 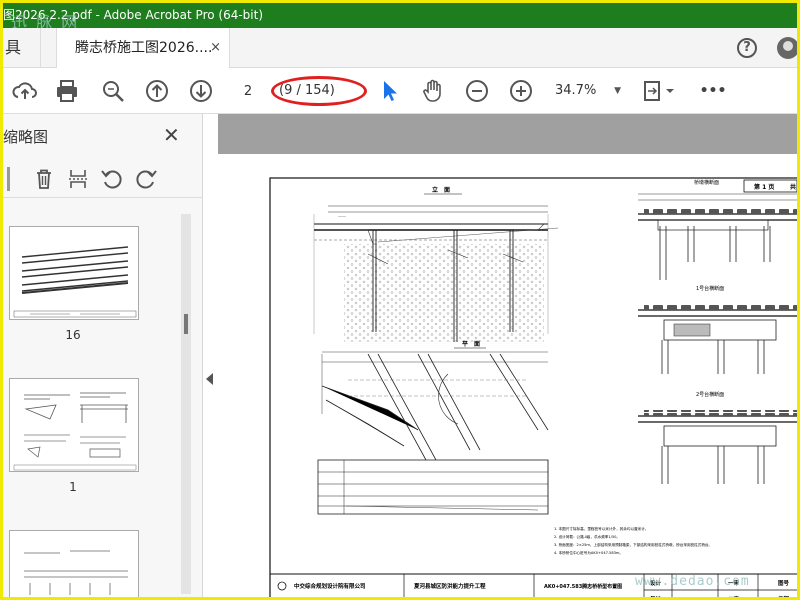 I want to click on title-block-check2: 二审, so click(x=734, y=596).